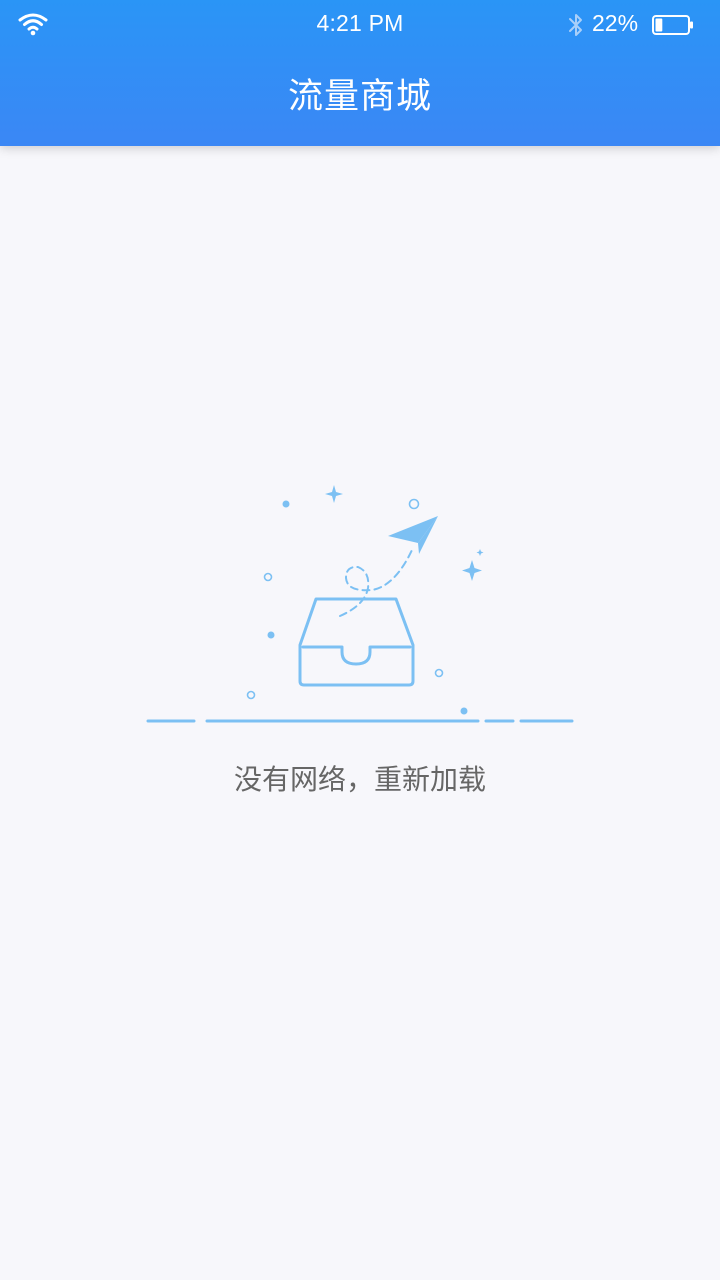  I want to click on paper-plane-inbox-illustration, so click(360, 604).